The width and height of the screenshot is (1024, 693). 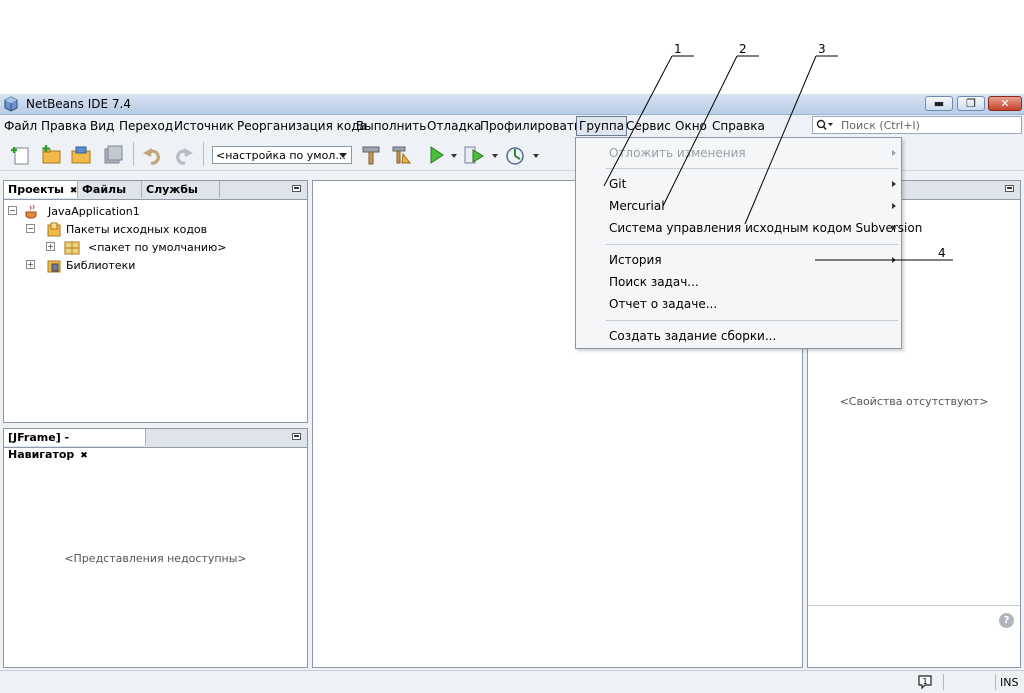 What do you see at coordinates (738, 126) in the screenshot?
I see `menu-help: Справка` at bounding box center [738, 126].